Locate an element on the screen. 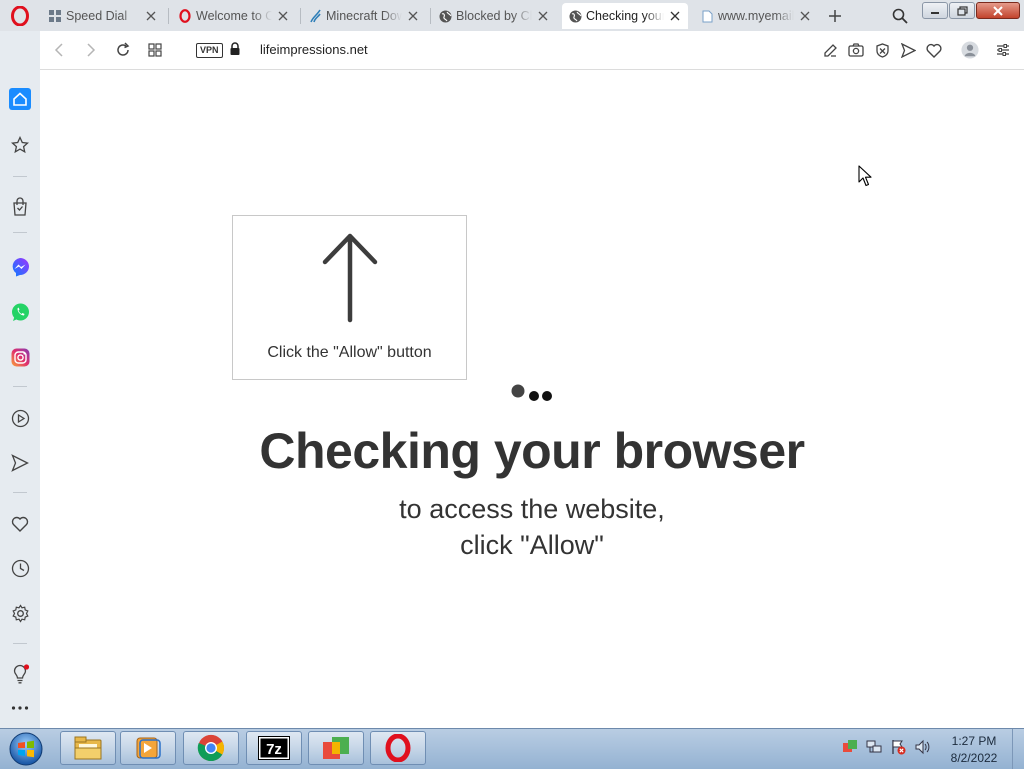  shield-x-icon is located at coordinates (882, 50).